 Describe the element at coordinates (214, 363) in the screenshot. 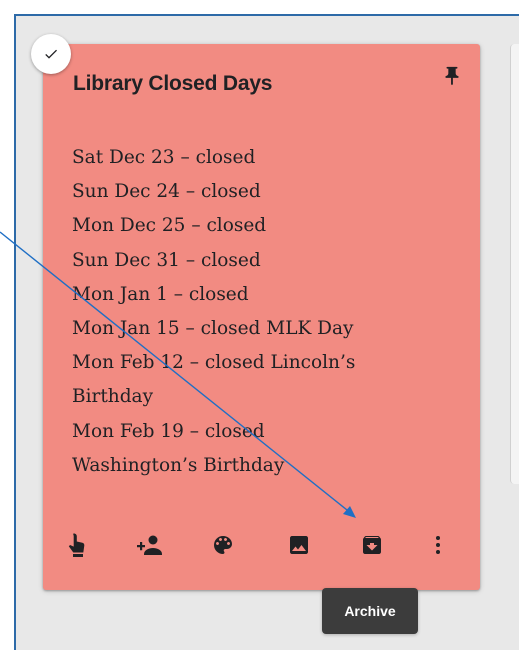

I see `note-line: Mon Feb 12 – closed Lincoln’s` at that location.